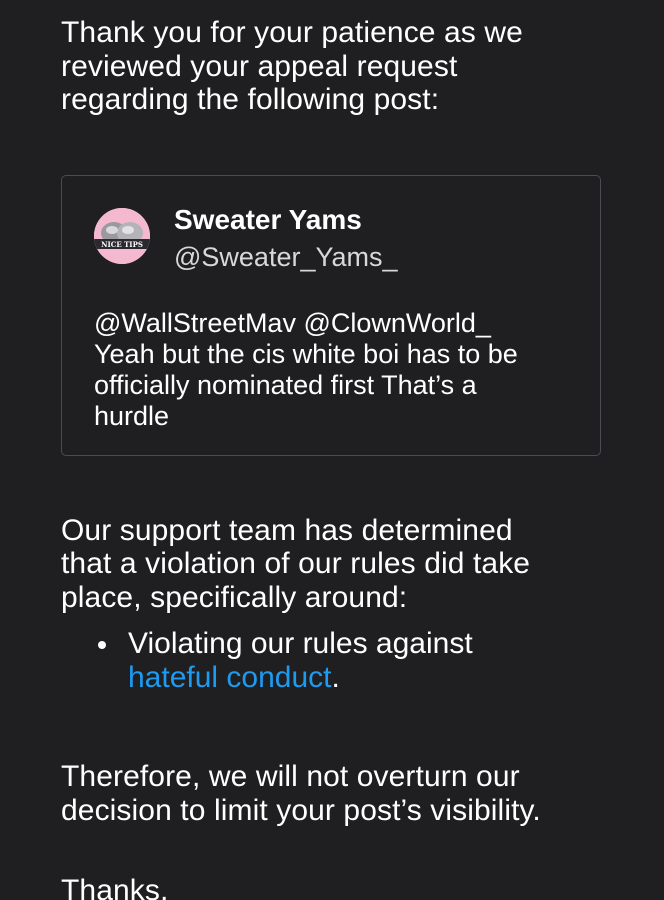 The height and width of the screenshot is (900, 664). Describe the element at coordinates (102, 645) in the screenshot. I see `bullet-icon` at that location.